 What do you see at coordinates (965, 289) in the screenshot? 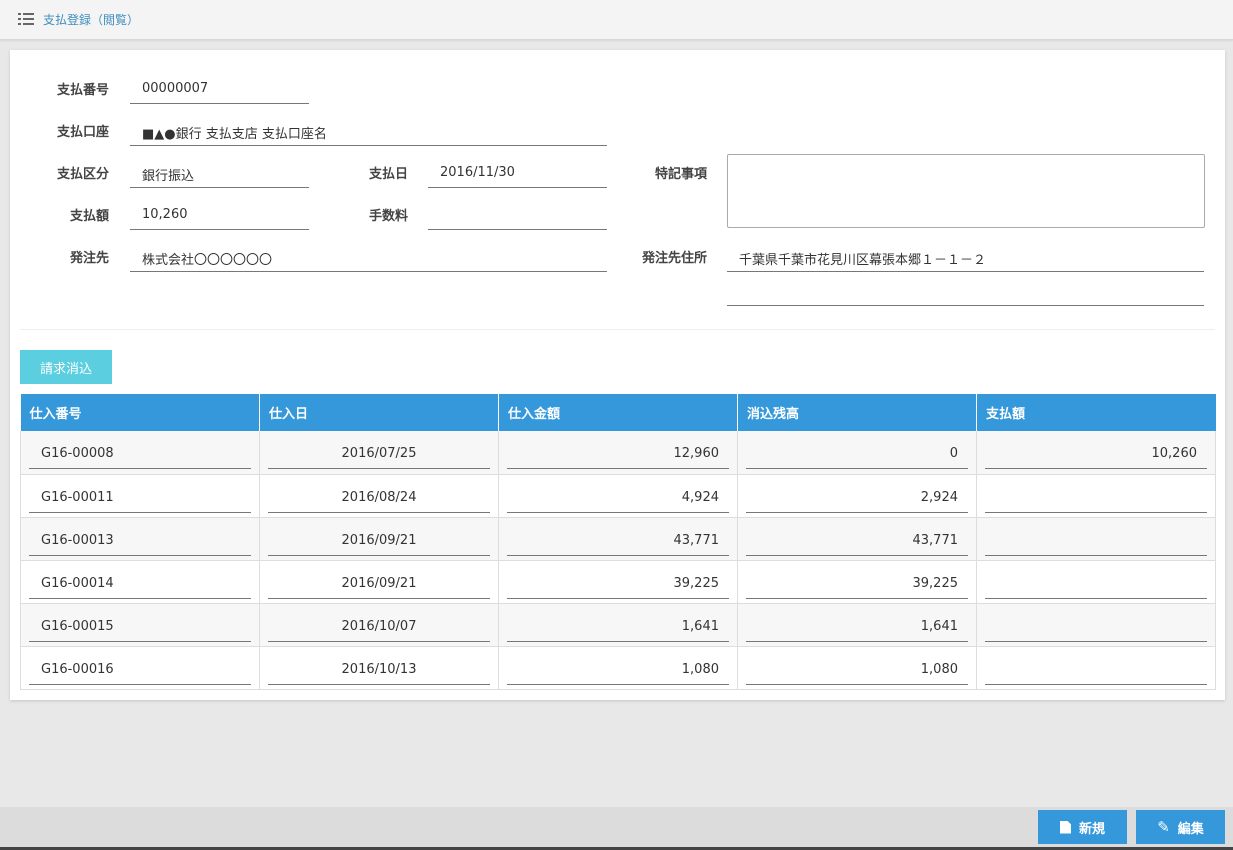
I see `vendor-address-line2` at bounding box center [965, 289].